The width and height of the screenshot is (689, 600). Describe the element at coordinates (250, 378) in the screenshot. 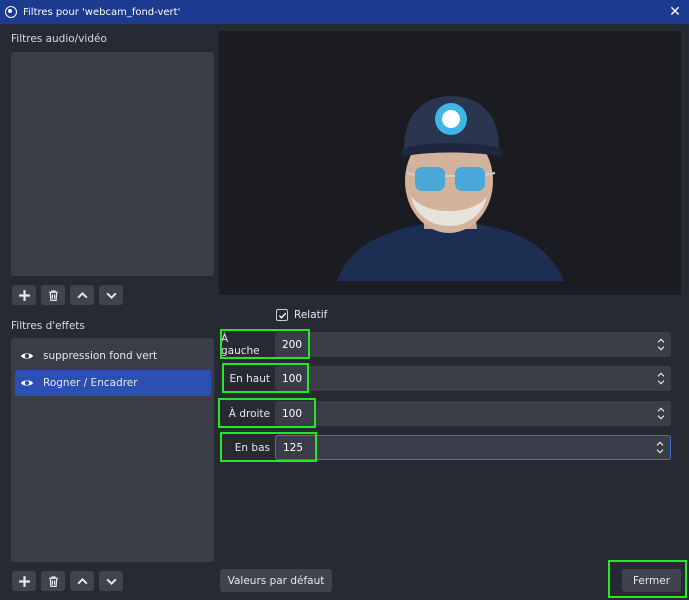

I see `crop-top-label: En haut` at that location.